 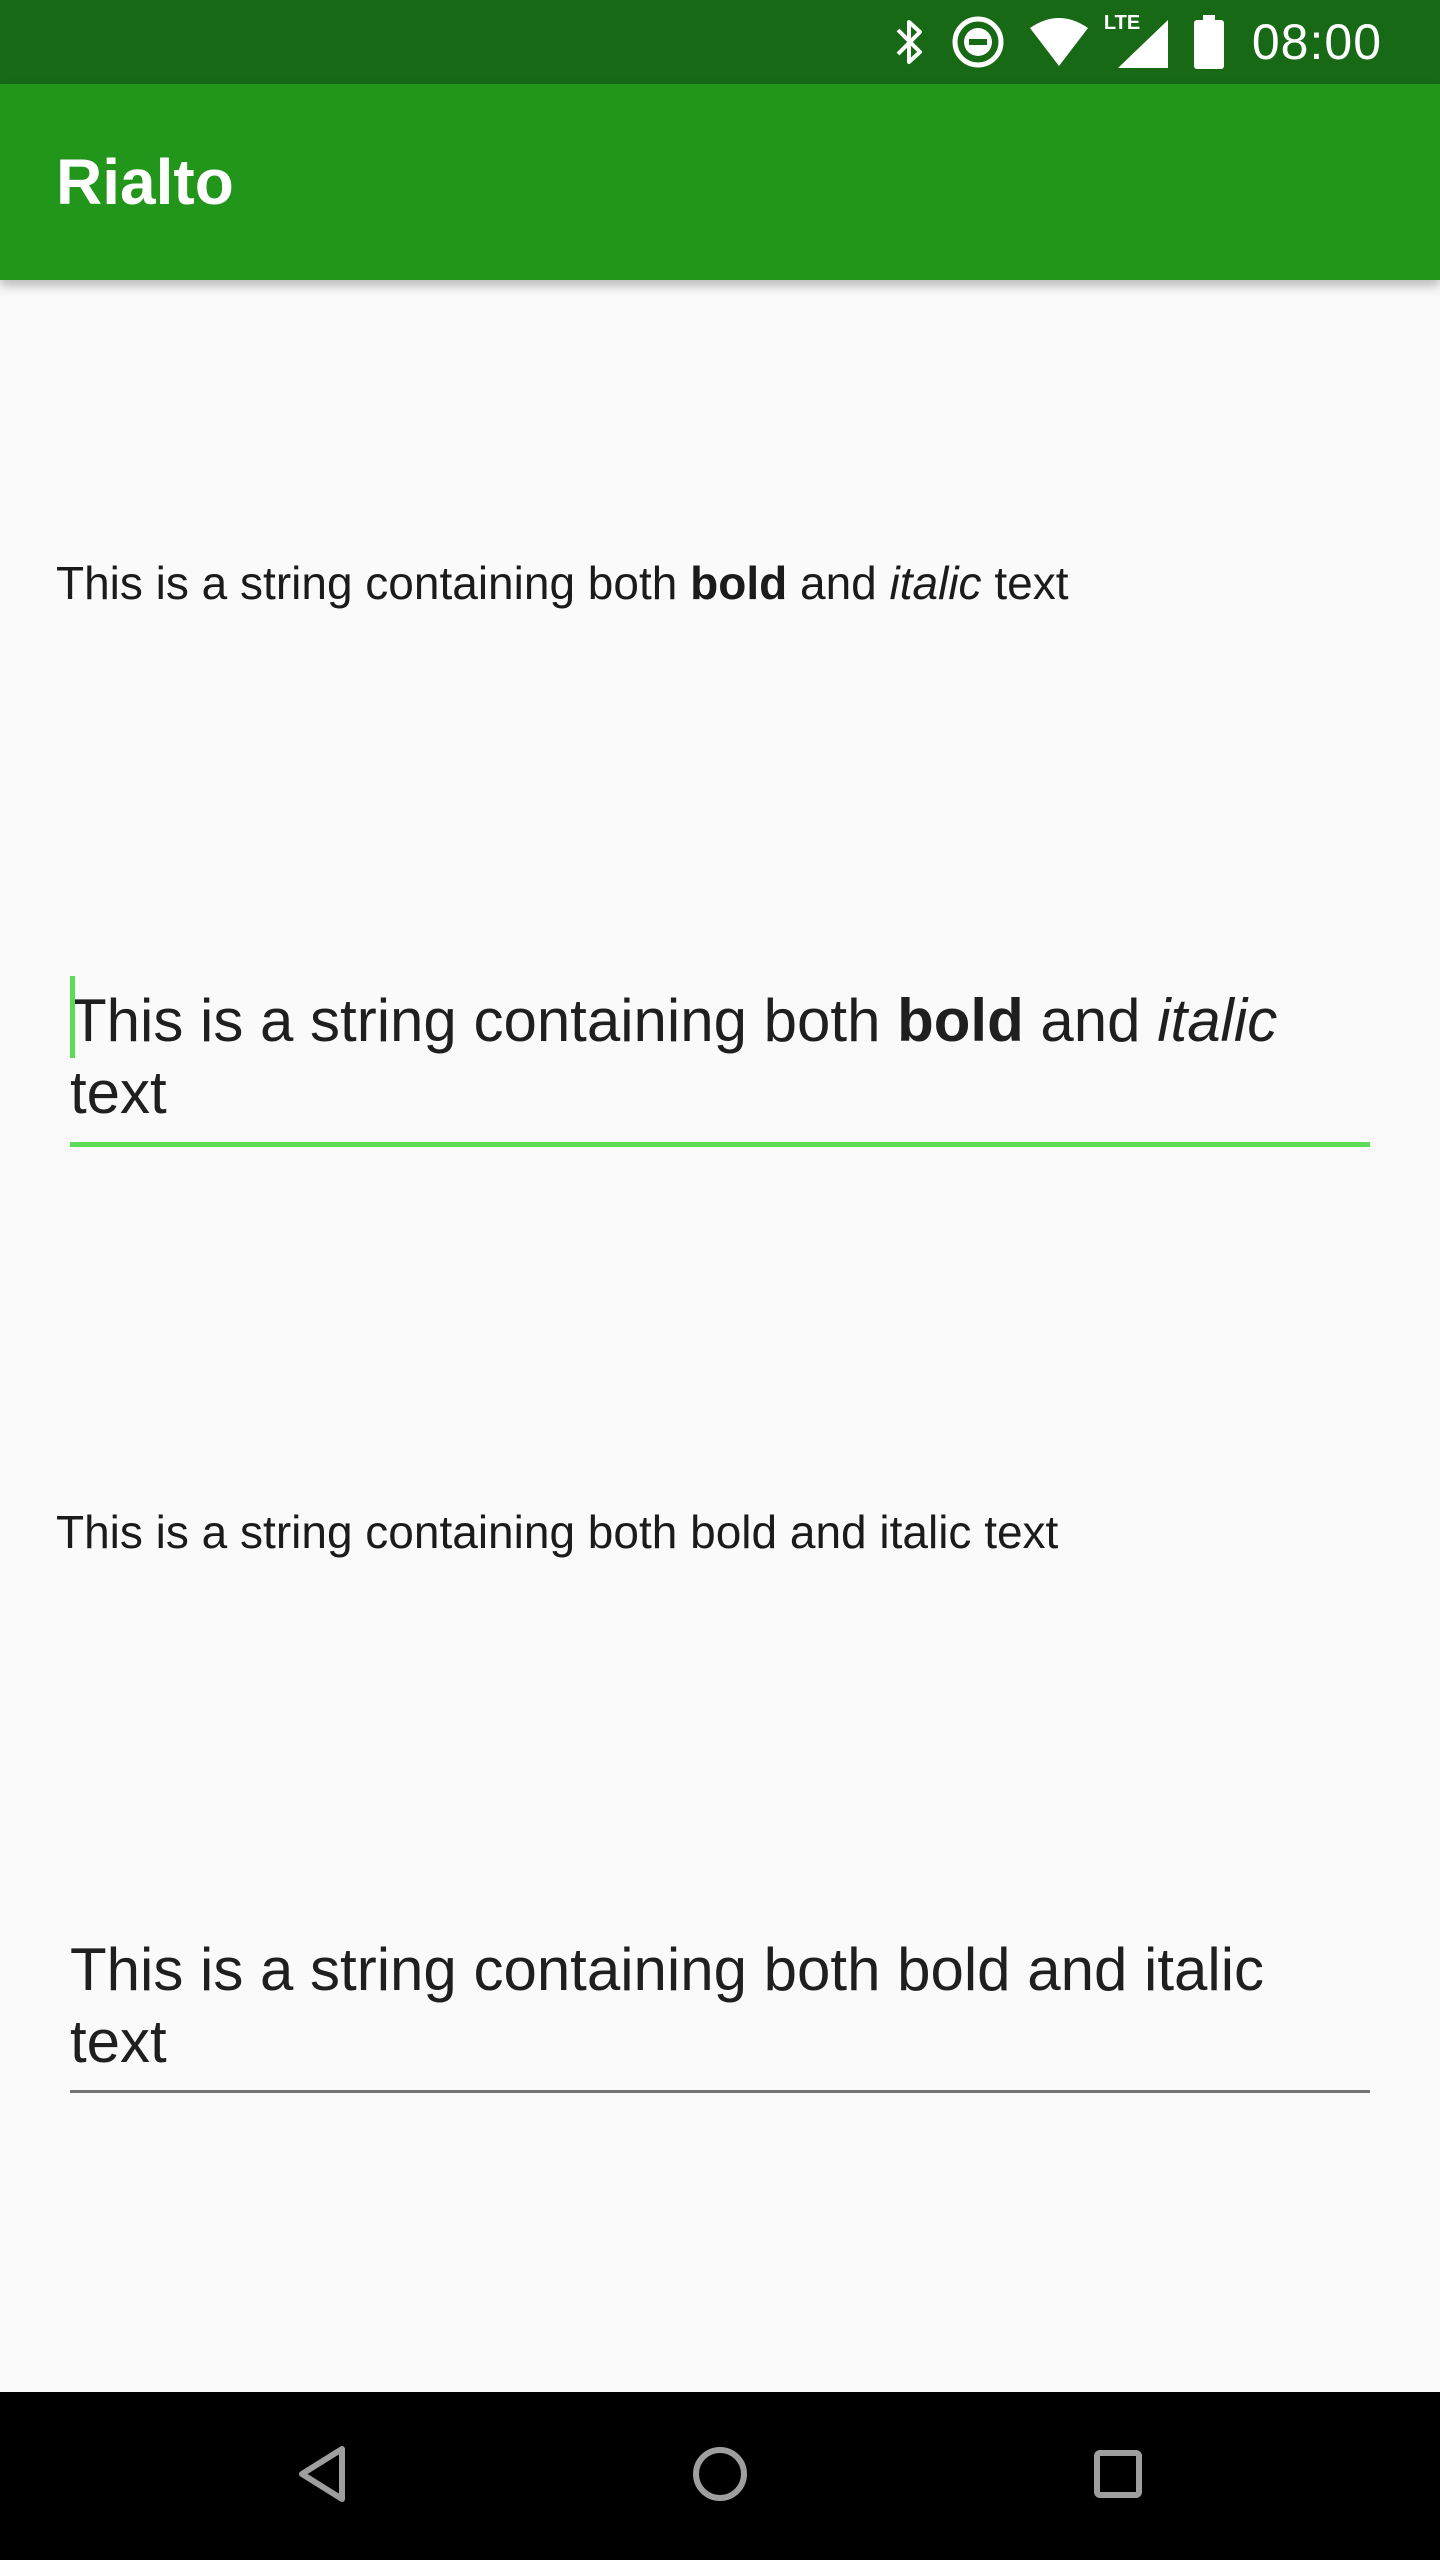 What do you see at coordinates (145, 182) in the screenshot?
I see `app-title: Rialto` at bounding box center [145, 182].